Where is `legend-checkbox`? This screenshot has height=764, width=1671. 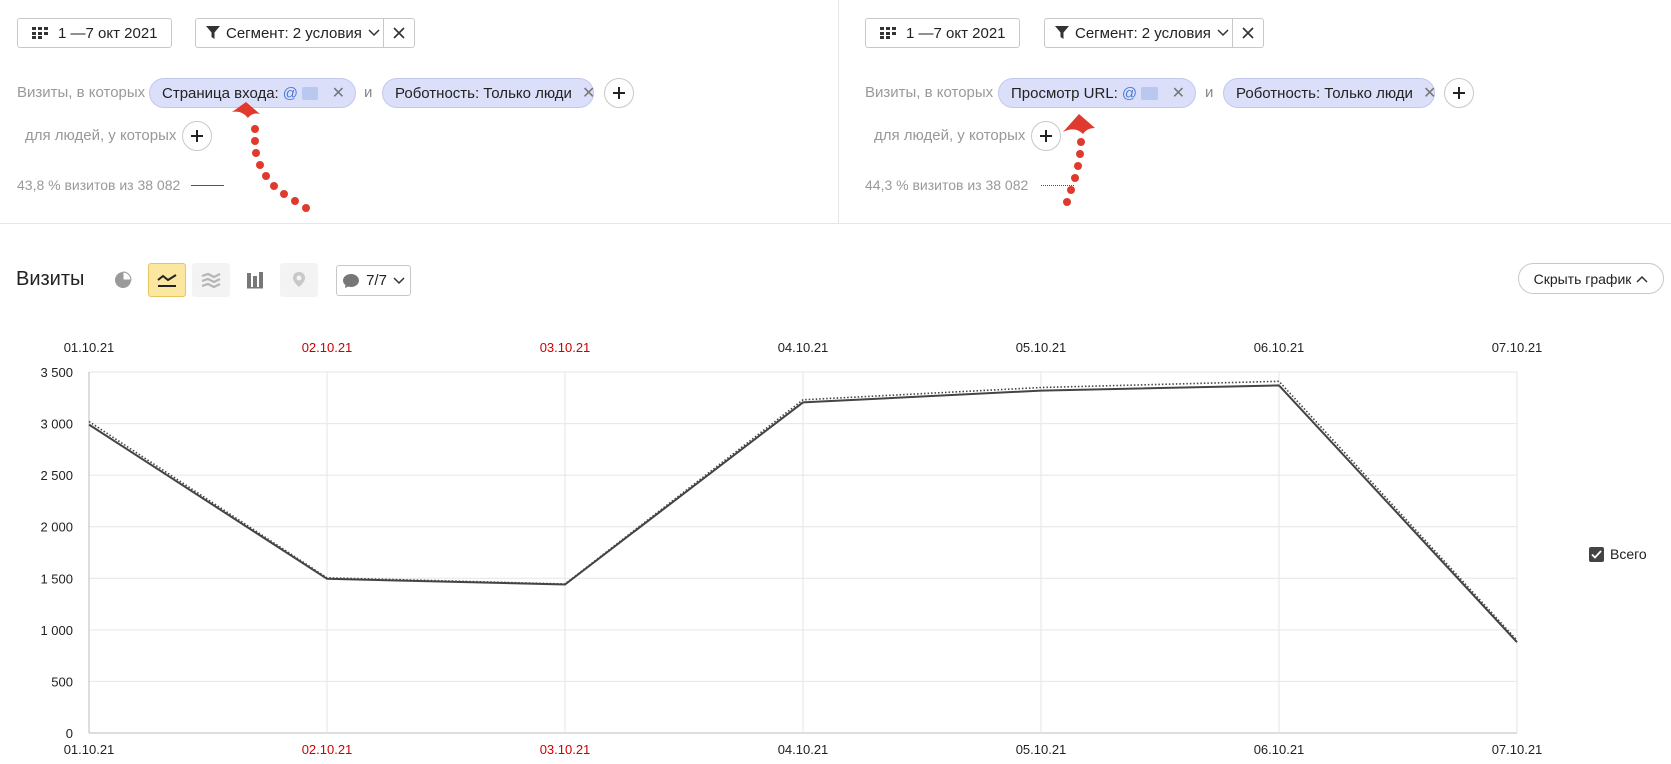 legend-checkbox is located at coordinates (1596, 554).